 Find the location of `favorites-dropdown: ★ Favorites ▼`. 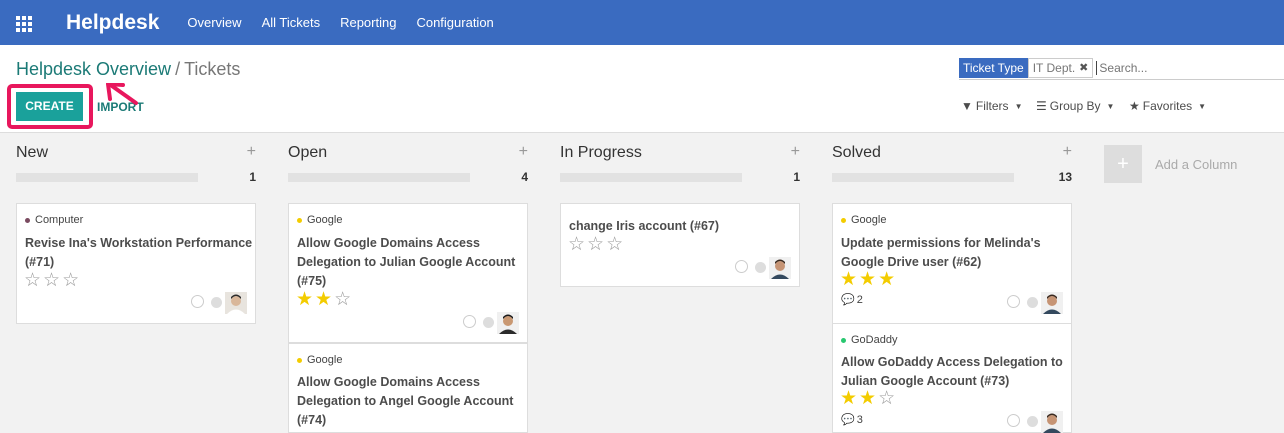

favorites-dropdown: ★ Favorites ▼ is located at coordinates (1167, 106).